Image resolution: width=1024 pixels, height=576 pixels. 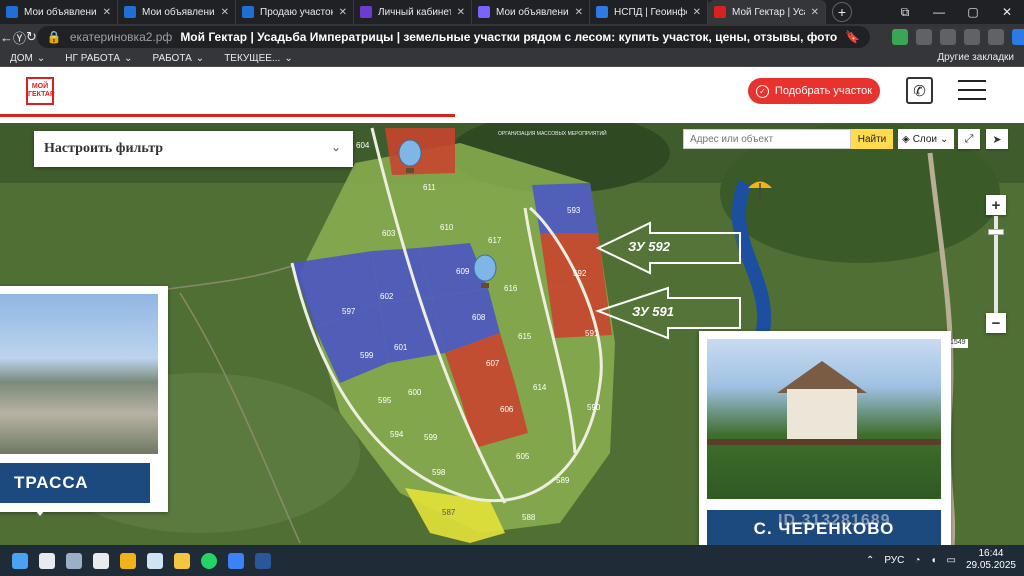 I want to click on plot-number: 597, so click(x=348, y=311).